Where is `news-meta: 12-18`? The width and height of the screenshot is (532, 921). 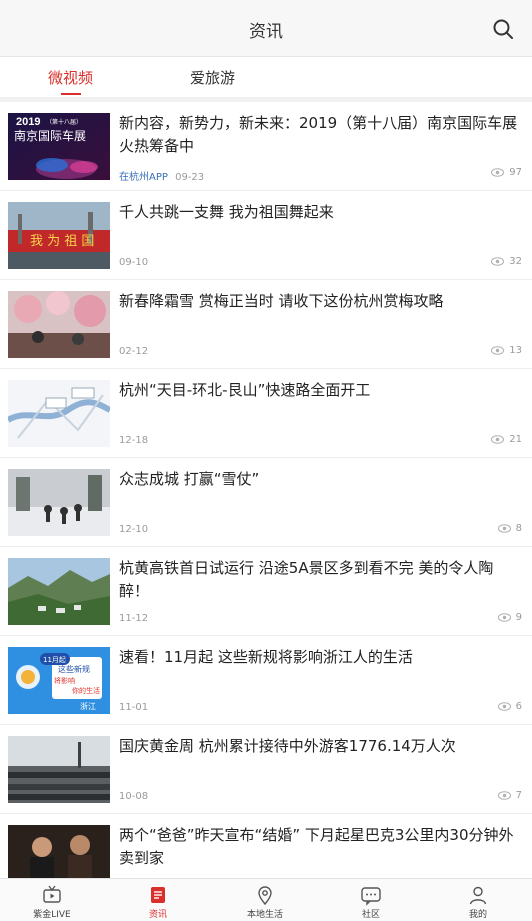 news-meta: 12-18 is located at coordinates (133, 440).